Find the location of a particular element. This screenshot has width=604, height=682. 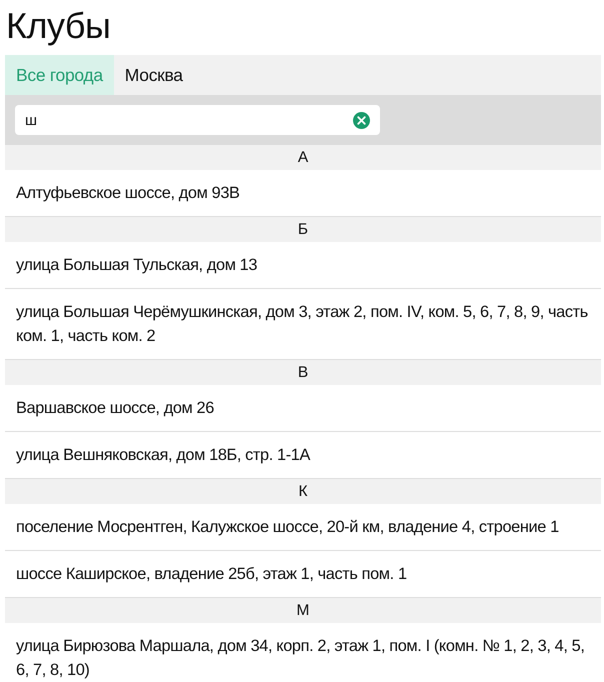

letter-header: А is located at coordinates (303, 157).